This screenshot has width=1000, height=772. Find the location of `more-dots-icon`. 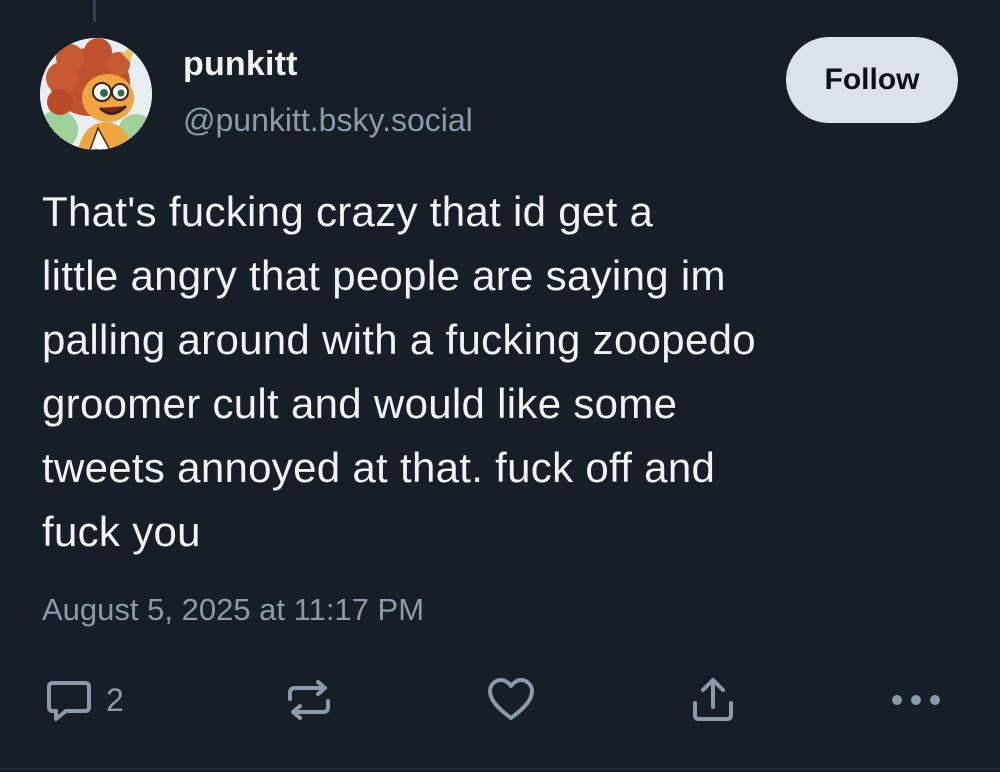

more-dots-icon is located at coordinates (916, 700).